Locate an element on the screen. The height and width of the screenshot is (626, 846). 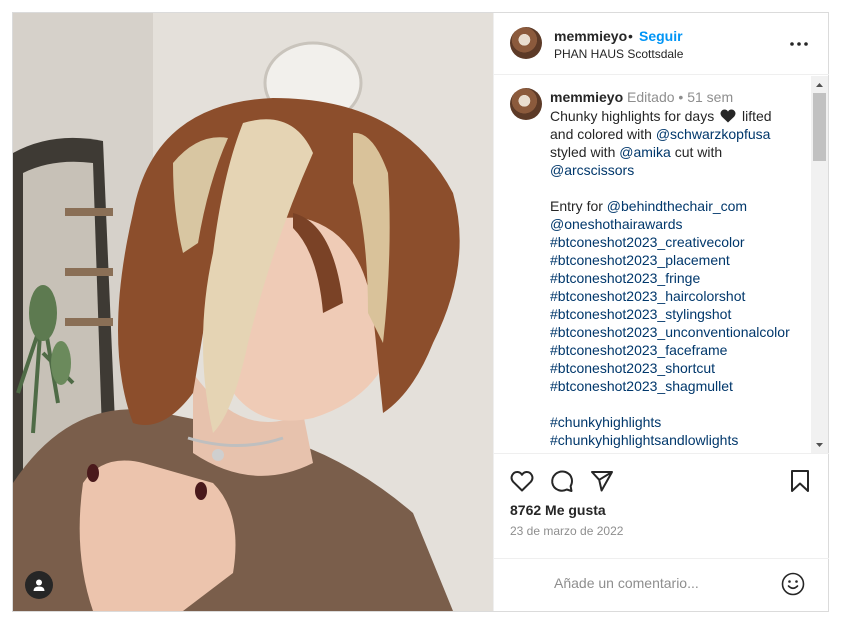
black-heart-icon is located at coordinates (728, 116).